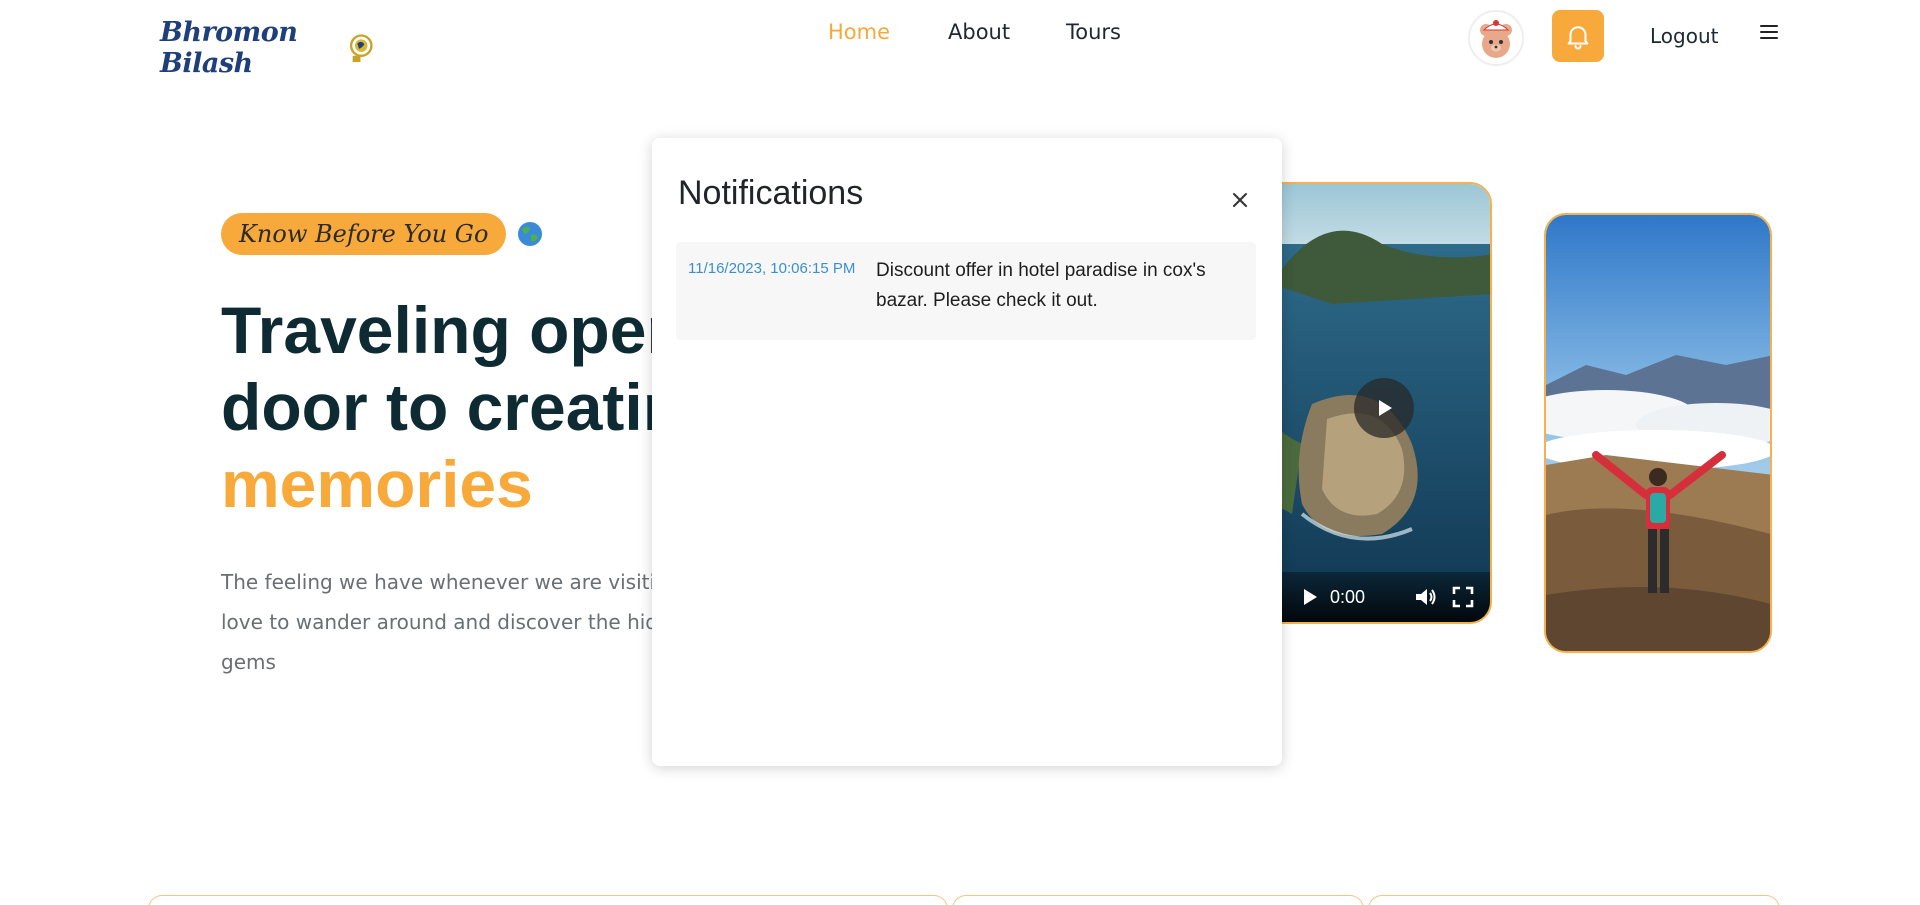 The width and height of the screenshot is (1920, 905). I want to click on notification-time: 11/16/2023, 10:06:15 PM, so click(772, 268).